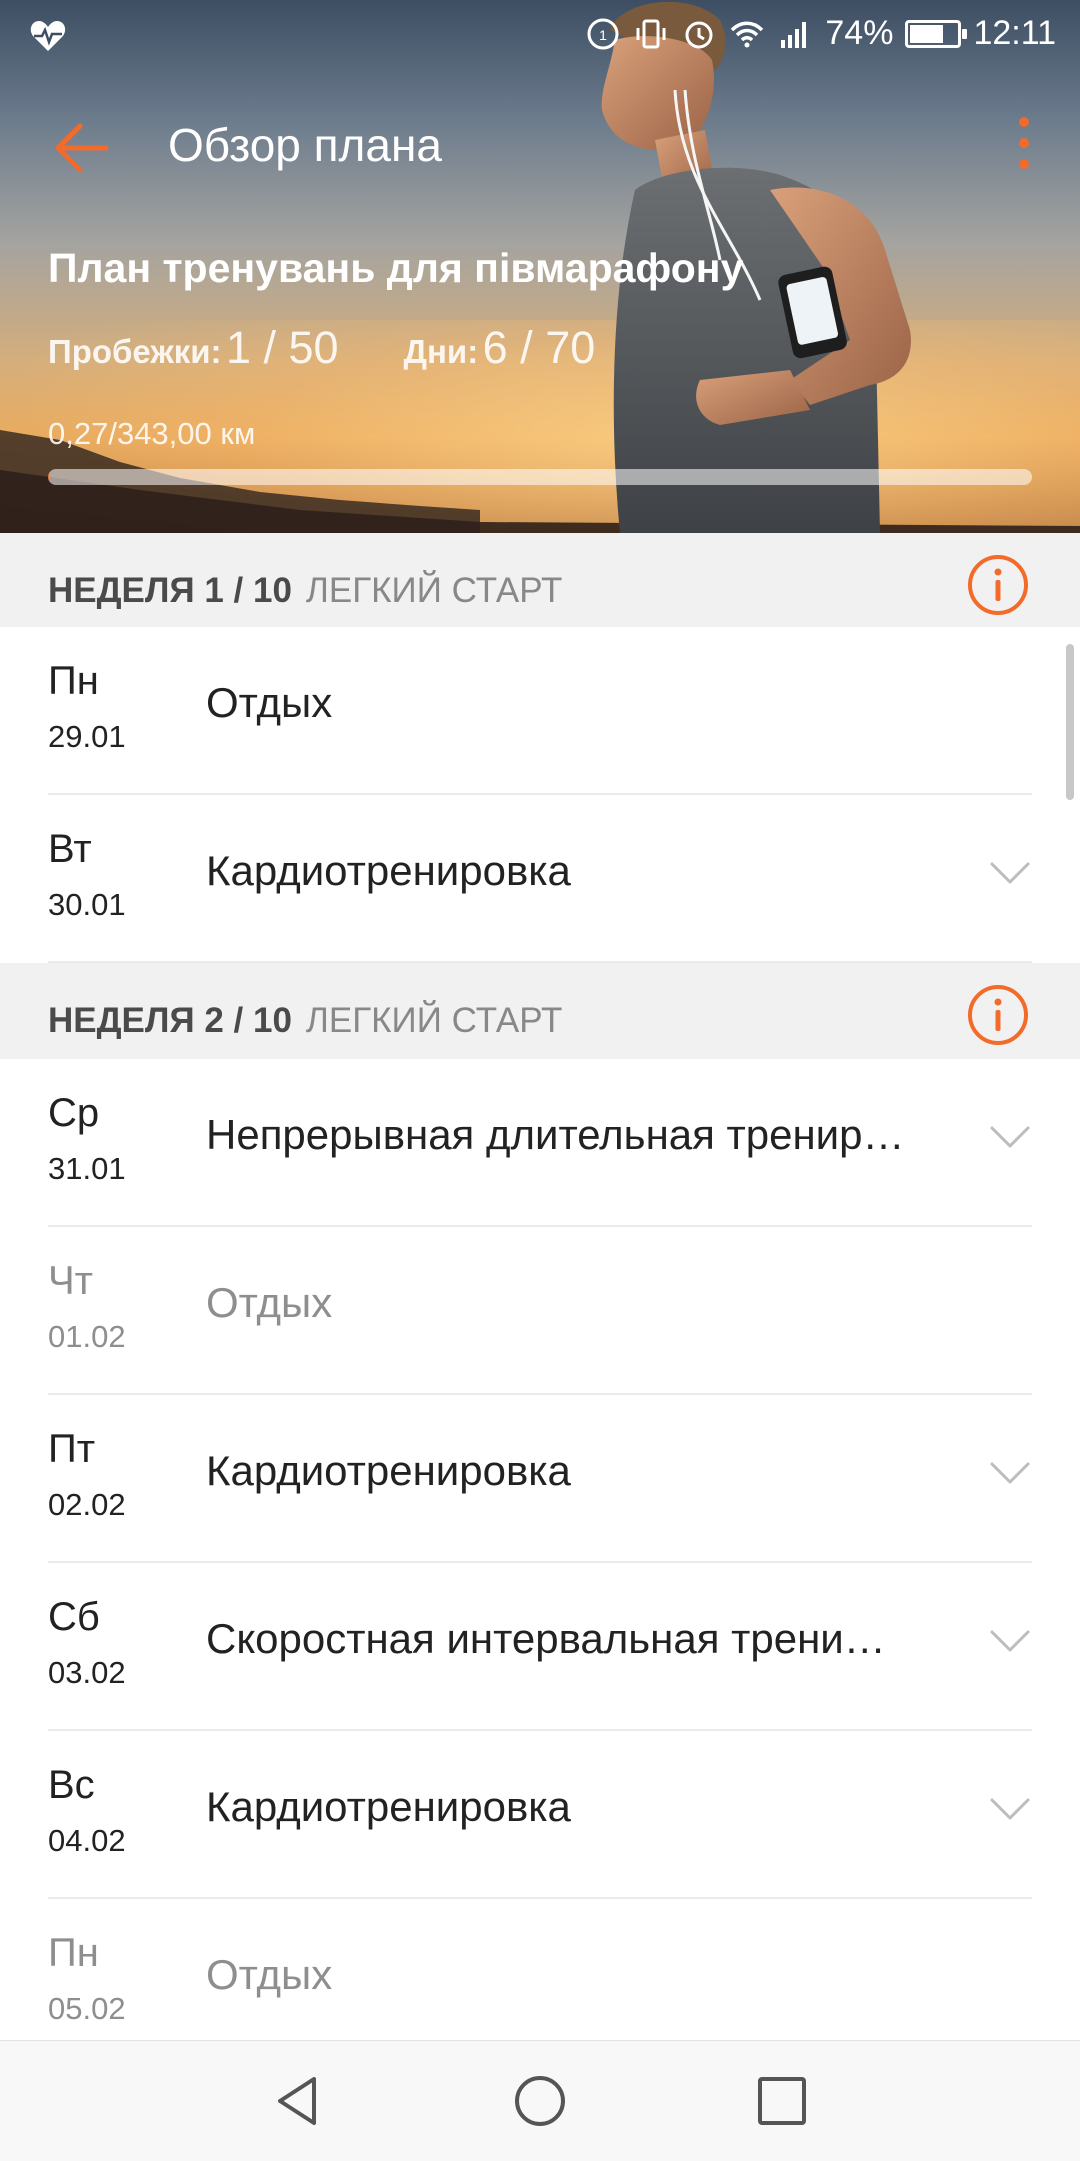  What do you see at coordinates (87, 1168) in the screenshot?
I see `day-date: 31.01` at bounding box center [87, 1168].